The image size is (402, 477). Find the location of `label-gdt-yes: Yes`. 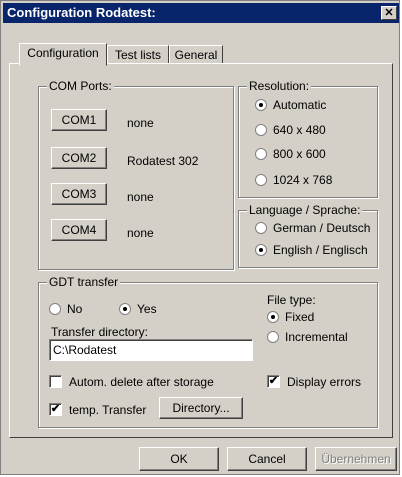

label-gdt-yes: Yes is located at coordinates (147, 309).